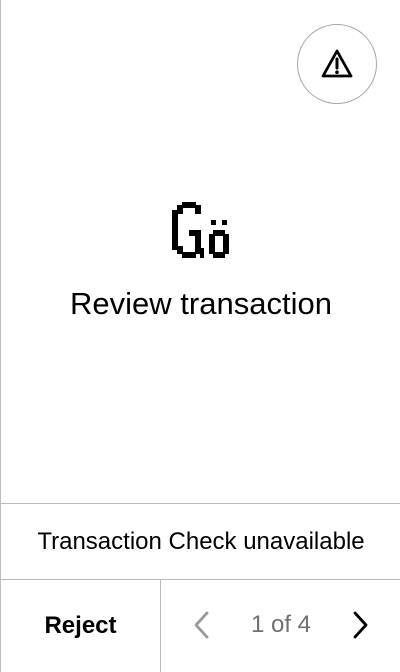 This screenshot has height=672, width=400. I want to click on app-logo: Gö, so click(200, 230).